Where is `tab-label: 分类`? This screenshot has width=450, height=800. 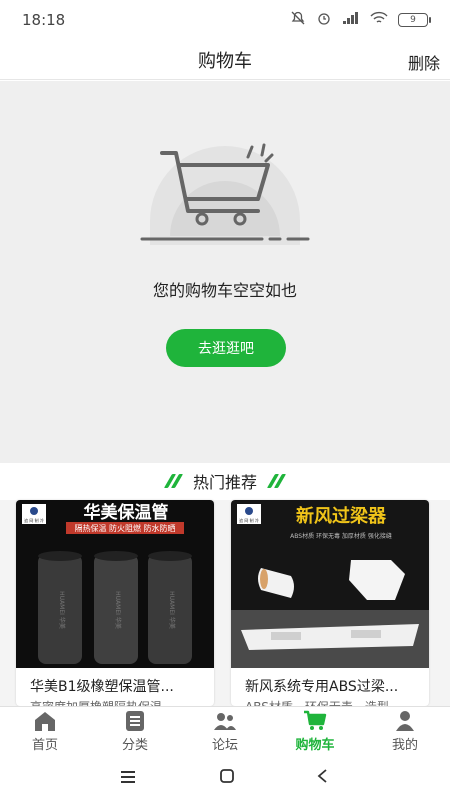
tab-label: 分类 is located at coordinates (134, 745).